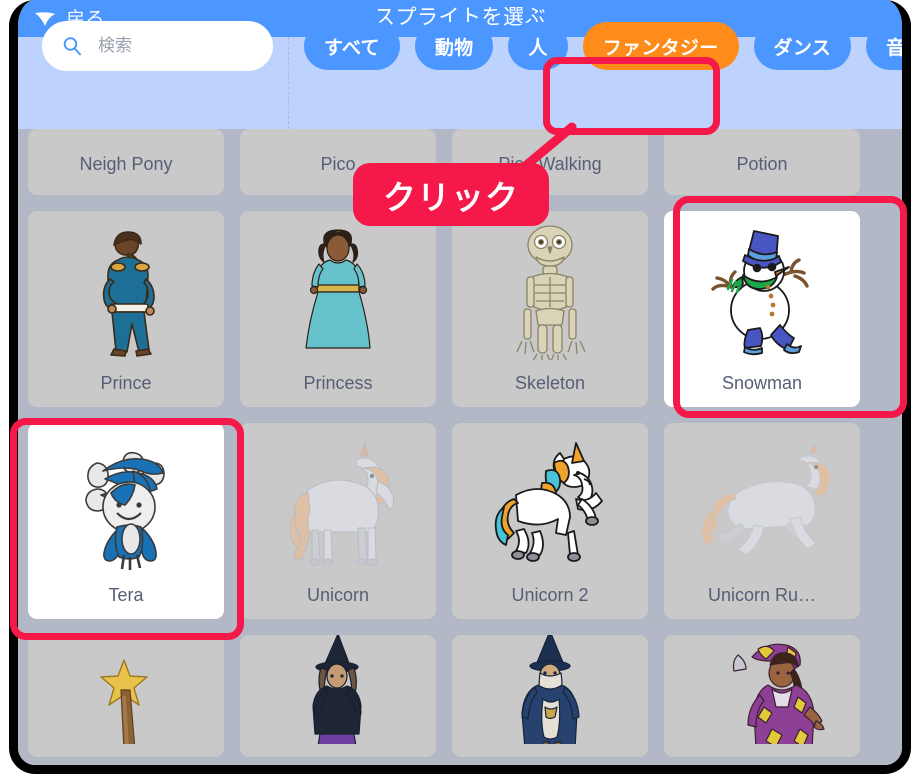  I want to click on category-animals: 動物, so click(454, 46).